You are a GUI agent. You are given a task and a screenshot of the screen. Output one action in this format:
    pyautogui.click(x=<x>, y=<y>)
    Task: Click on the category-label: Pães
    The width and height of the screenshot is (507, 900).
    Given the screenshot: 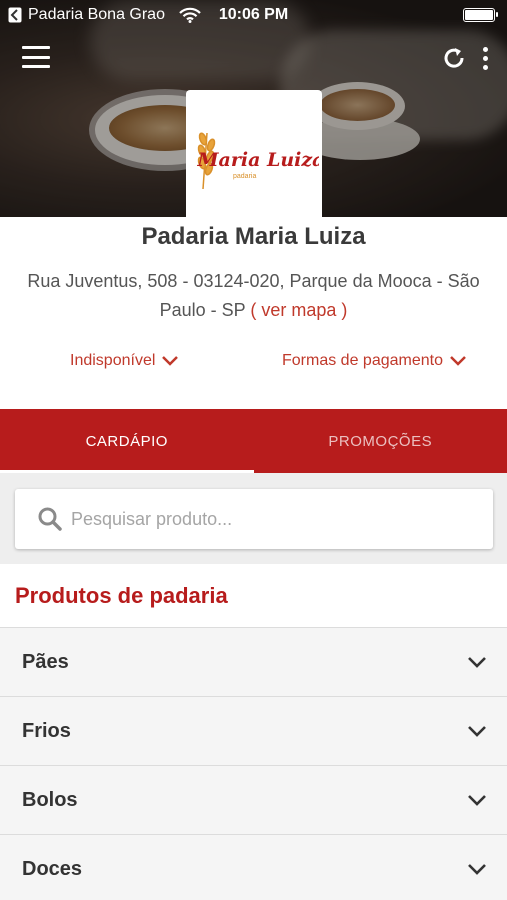 What is the action you would take?
    pyautogui.click(x=45, y=661)
    